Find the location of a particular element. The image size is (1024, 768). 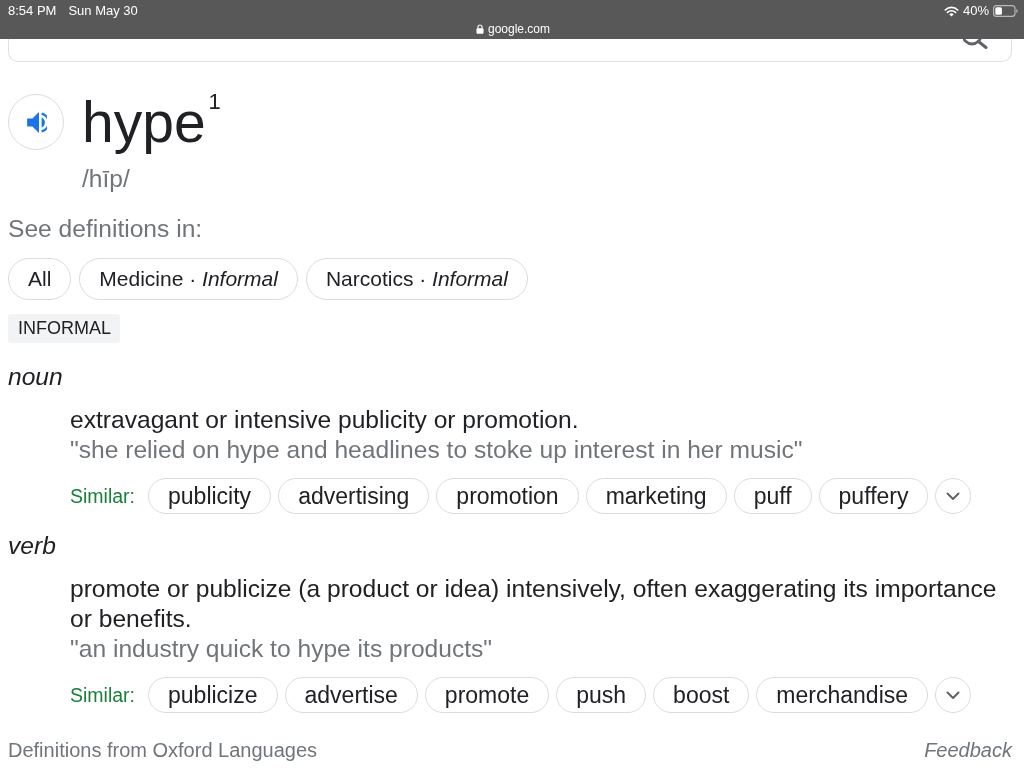

status-date: Sun May 30 is located at coordinates (103, 11).